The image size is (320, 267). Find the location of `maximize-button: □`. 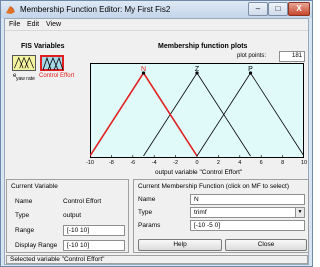

maximize-button: □ is located at coordinates (278, 9).